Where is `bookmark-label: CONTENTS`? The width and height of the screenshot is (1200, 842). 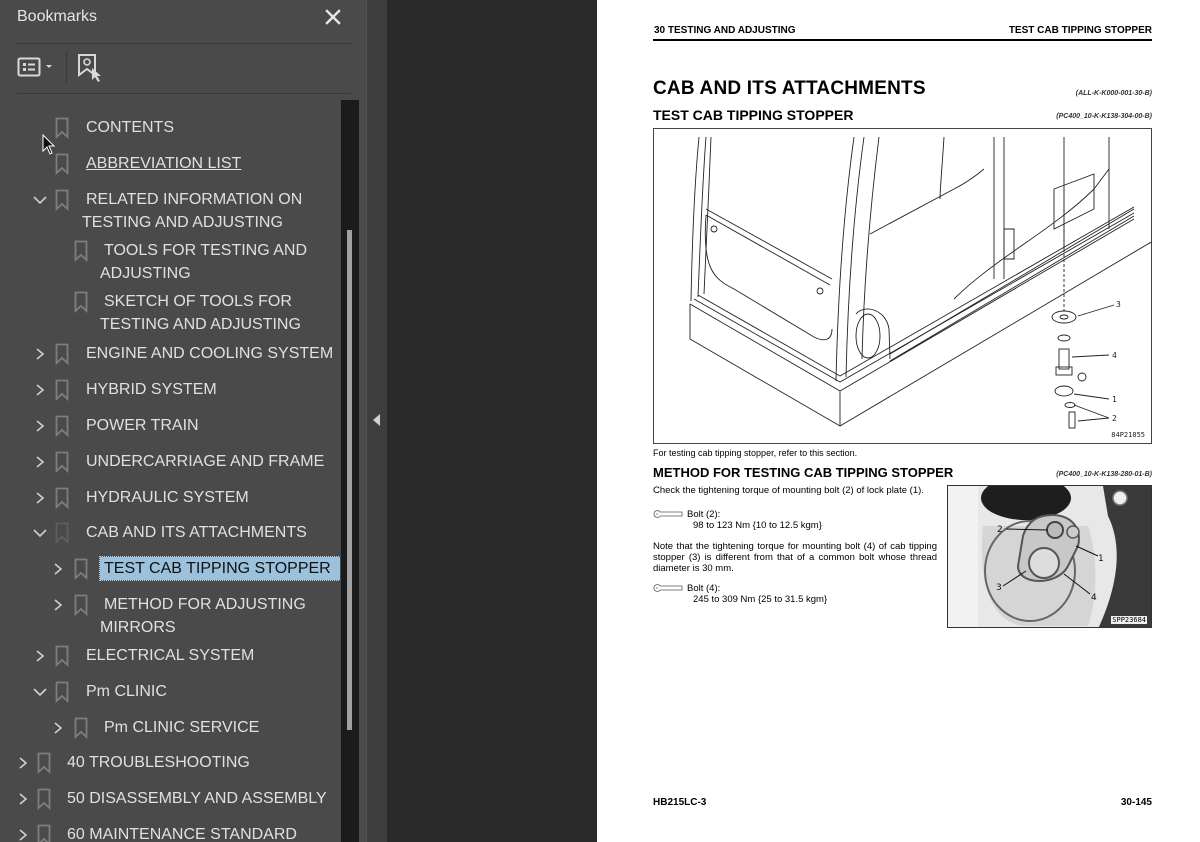
bookmark-label: CONTENTS is located at coordinates (130, 127).